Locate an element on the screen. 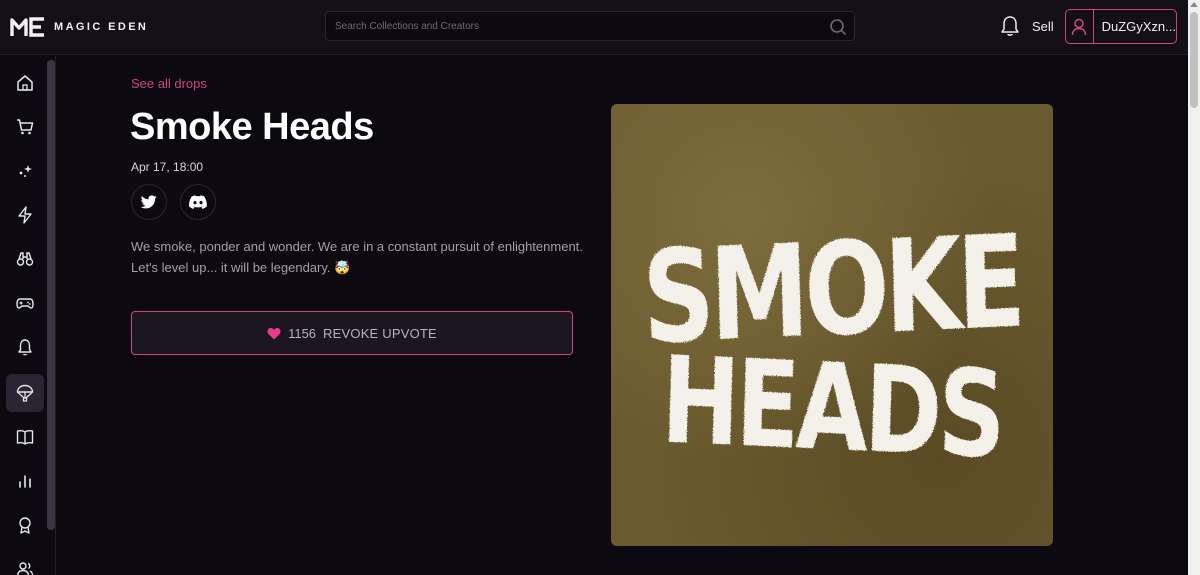 The image size is (1200, 575). twitter-button is located at coordinates (149, 202).